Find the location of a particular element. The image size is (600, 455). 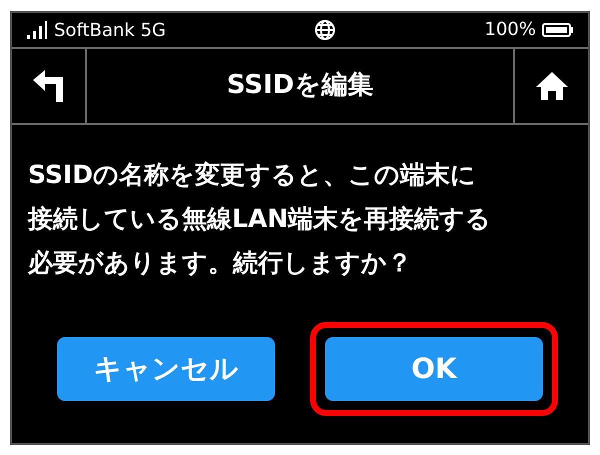

cancel-button: キャンセル is located at coordinates (166, 368).